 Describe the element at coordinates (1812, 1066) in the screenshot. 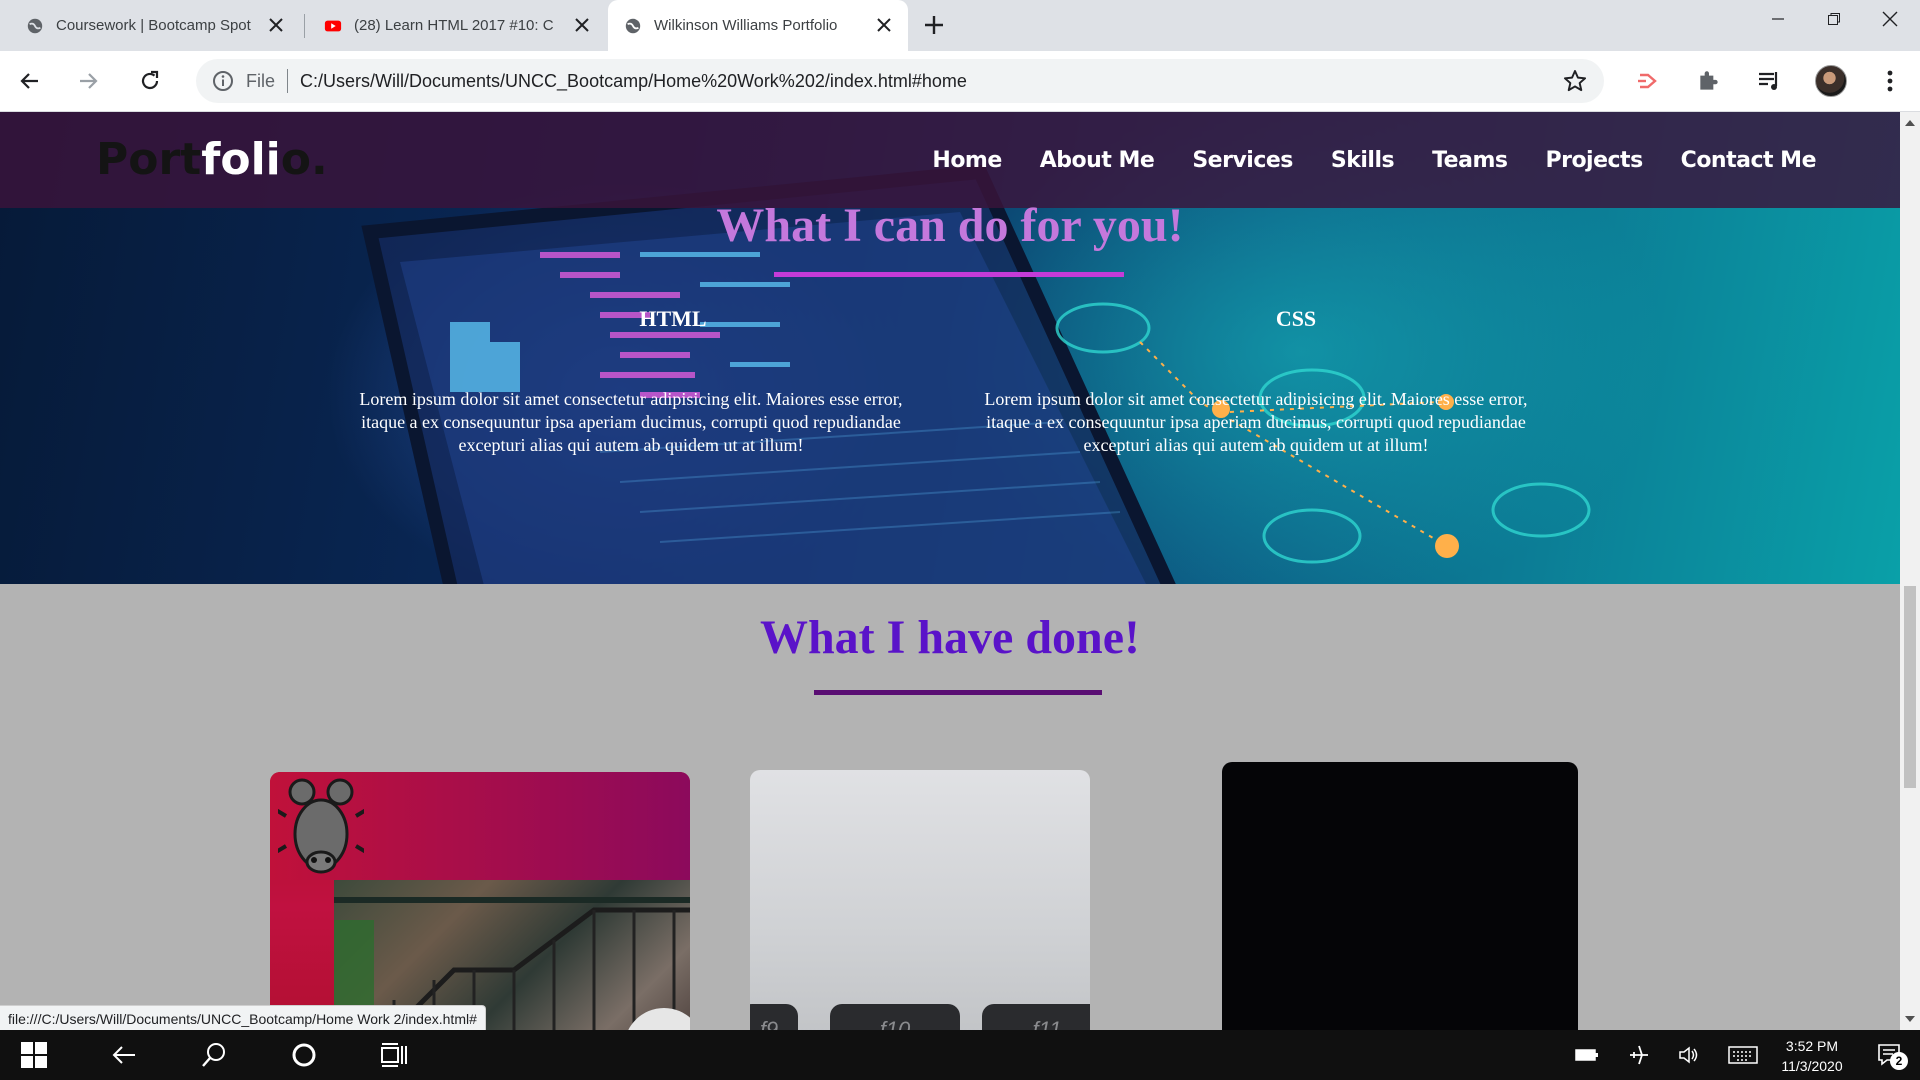

I see `clock-date: 11/3/2020` at that location.